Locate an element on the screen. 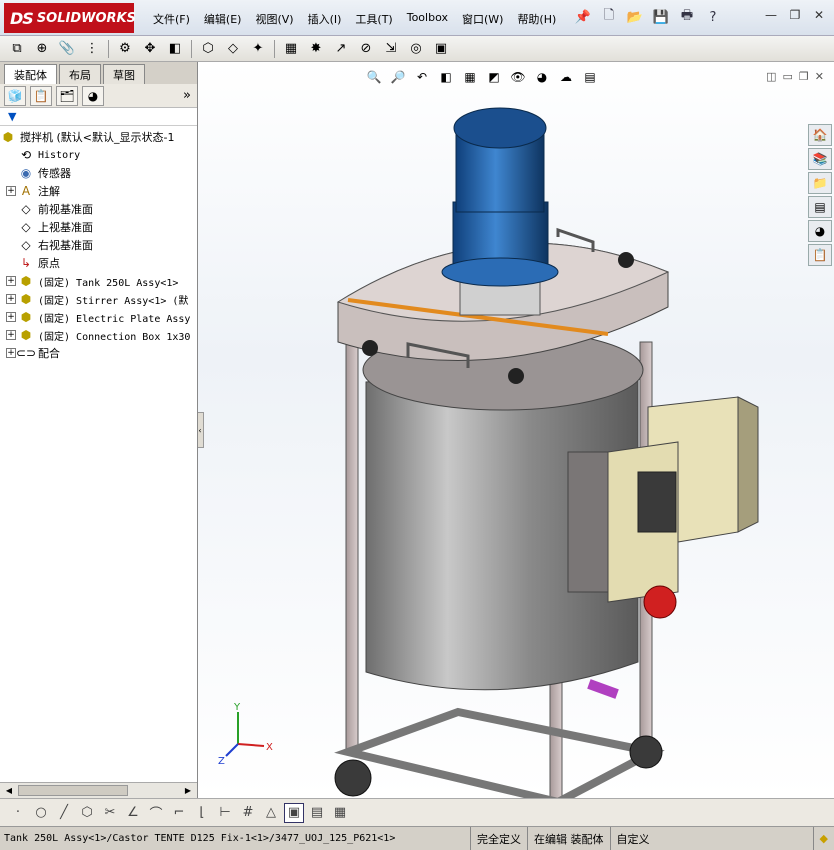 This screenshot has height=850, width=834. new-document-icon: 🗋 is located at coordinates (609, 17).